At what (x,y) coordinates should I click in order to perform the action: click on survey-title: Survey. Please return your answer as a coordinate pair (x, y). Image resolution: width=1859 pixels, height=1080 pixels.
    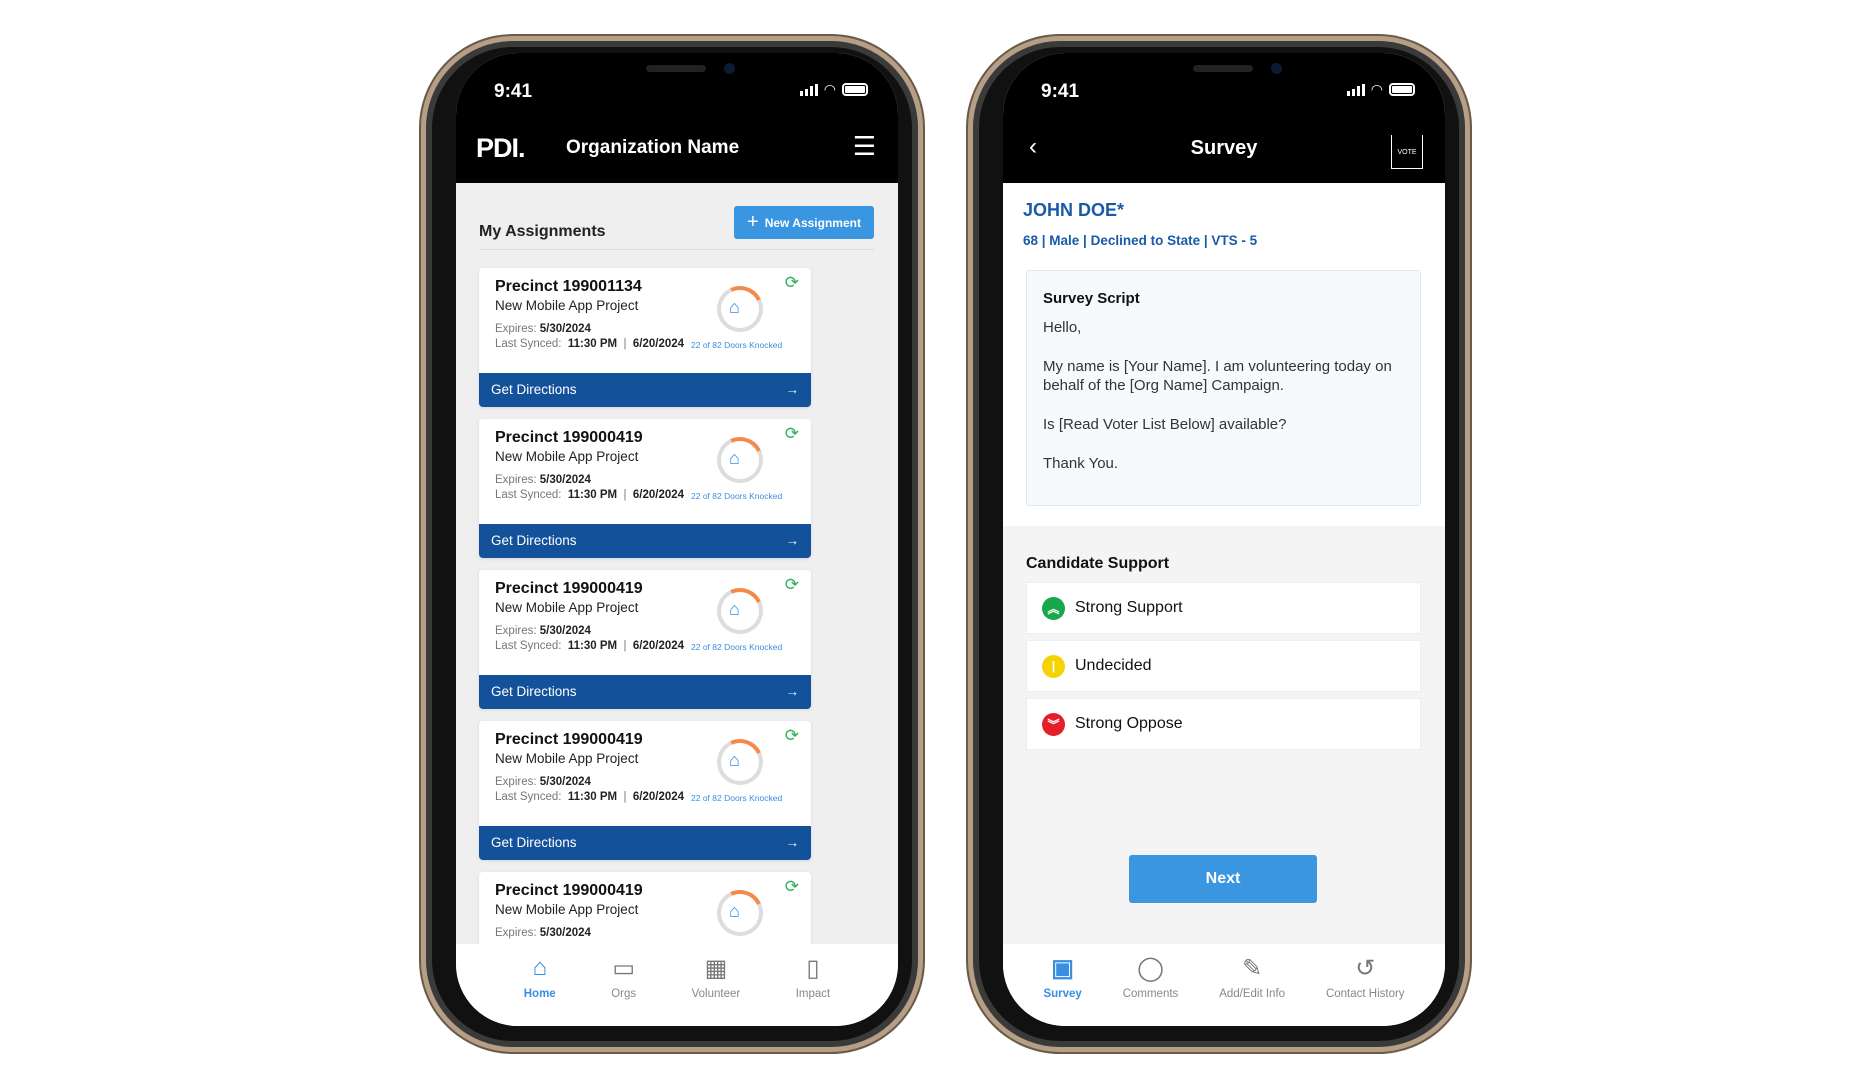
    Looking at the image, I should click on (1224, 148).